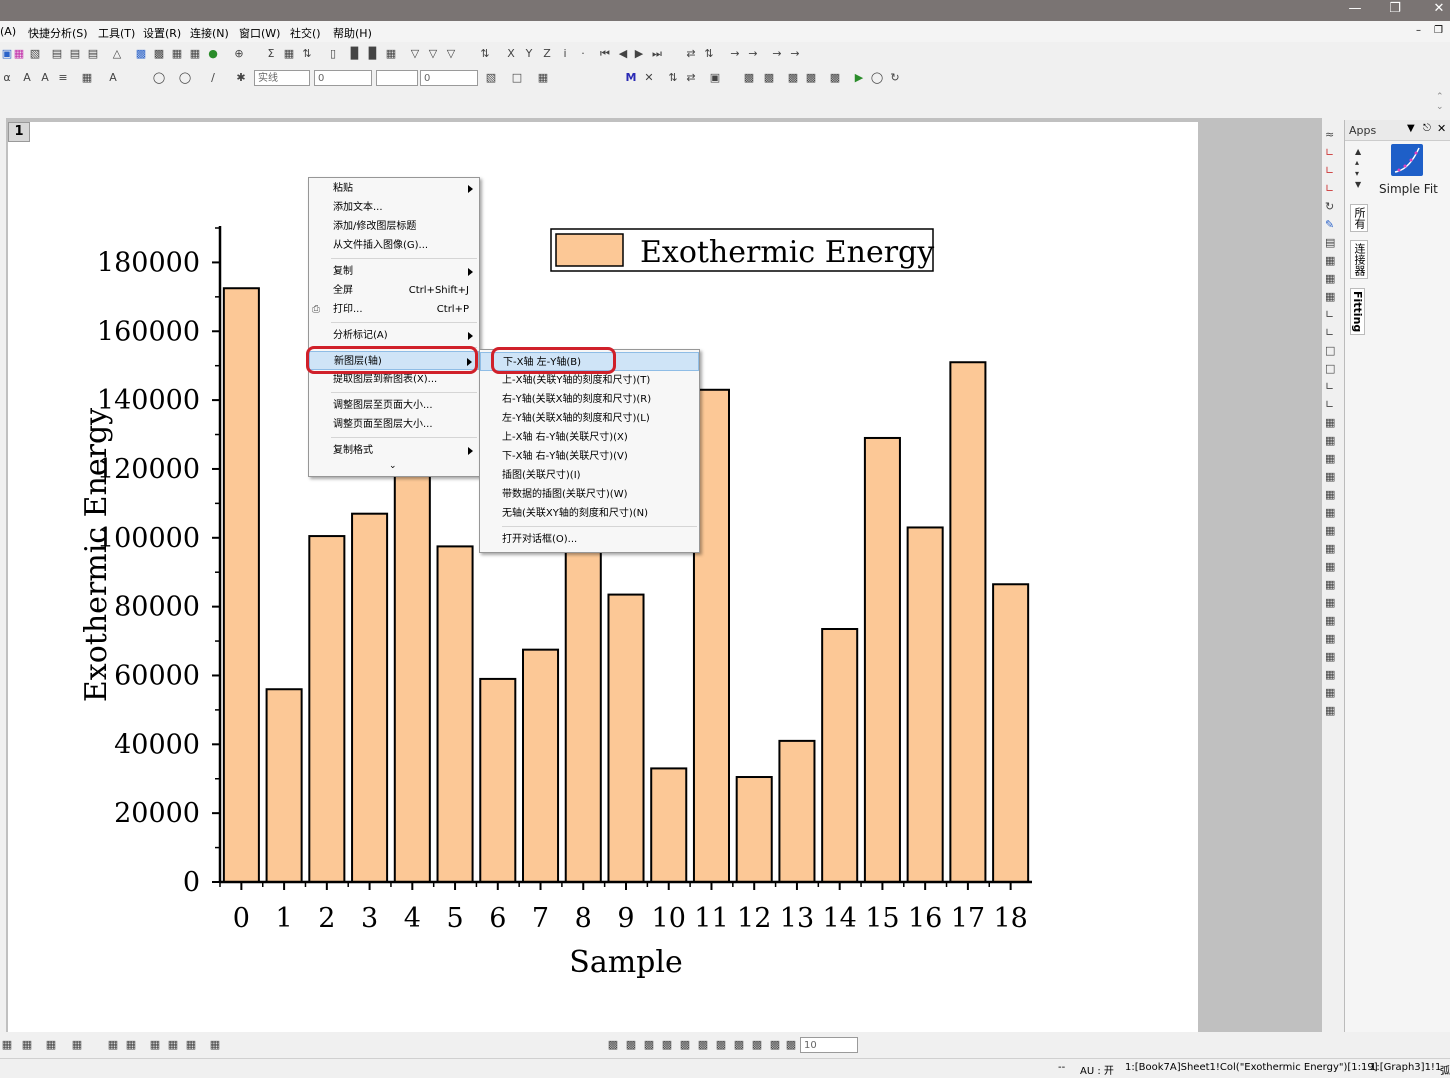  Describe the element at coordinates (1418, 30) in the screenshot. I see `mdi-minimize-icon: –` at that location.